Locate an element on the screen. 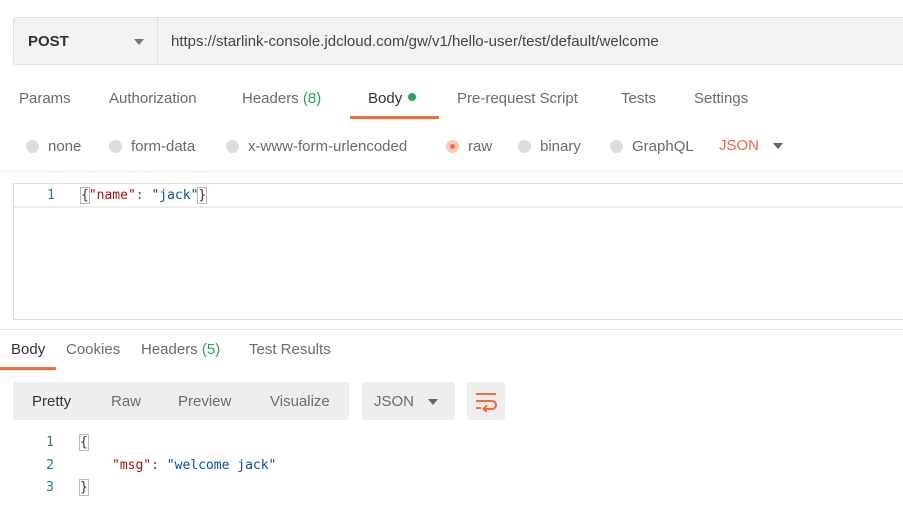 This screenshot has height=530, width=903. line-number: 3 is located at coordinates (50, 487).